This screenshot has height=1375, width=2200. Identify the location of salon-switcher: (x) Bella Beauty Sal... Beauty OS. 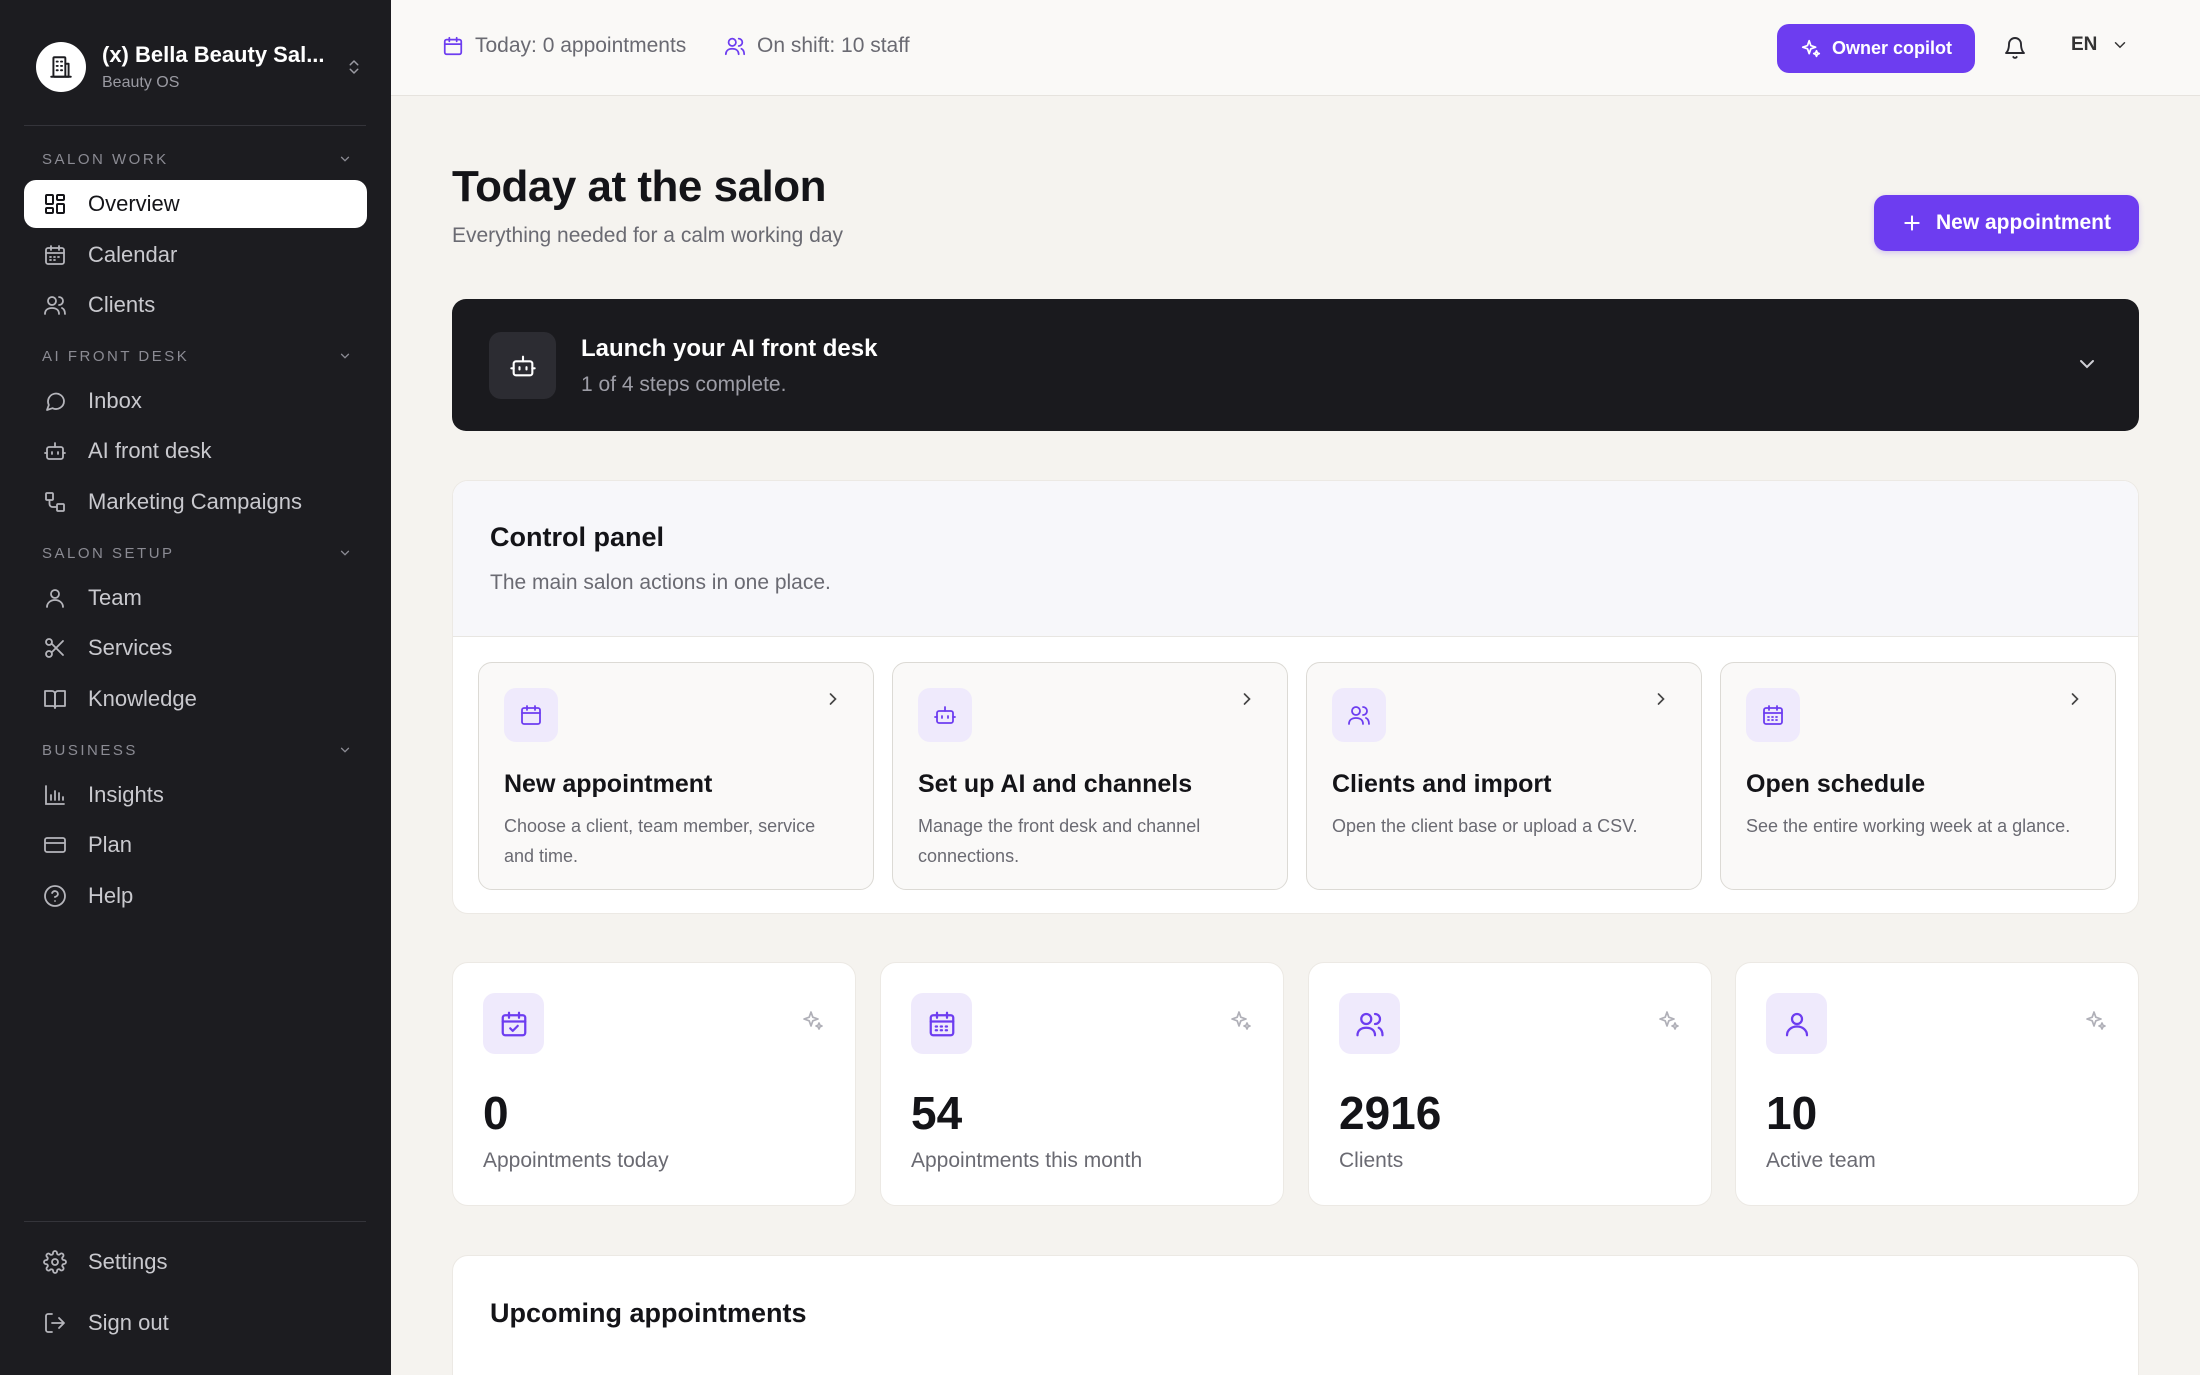
(201, 67).